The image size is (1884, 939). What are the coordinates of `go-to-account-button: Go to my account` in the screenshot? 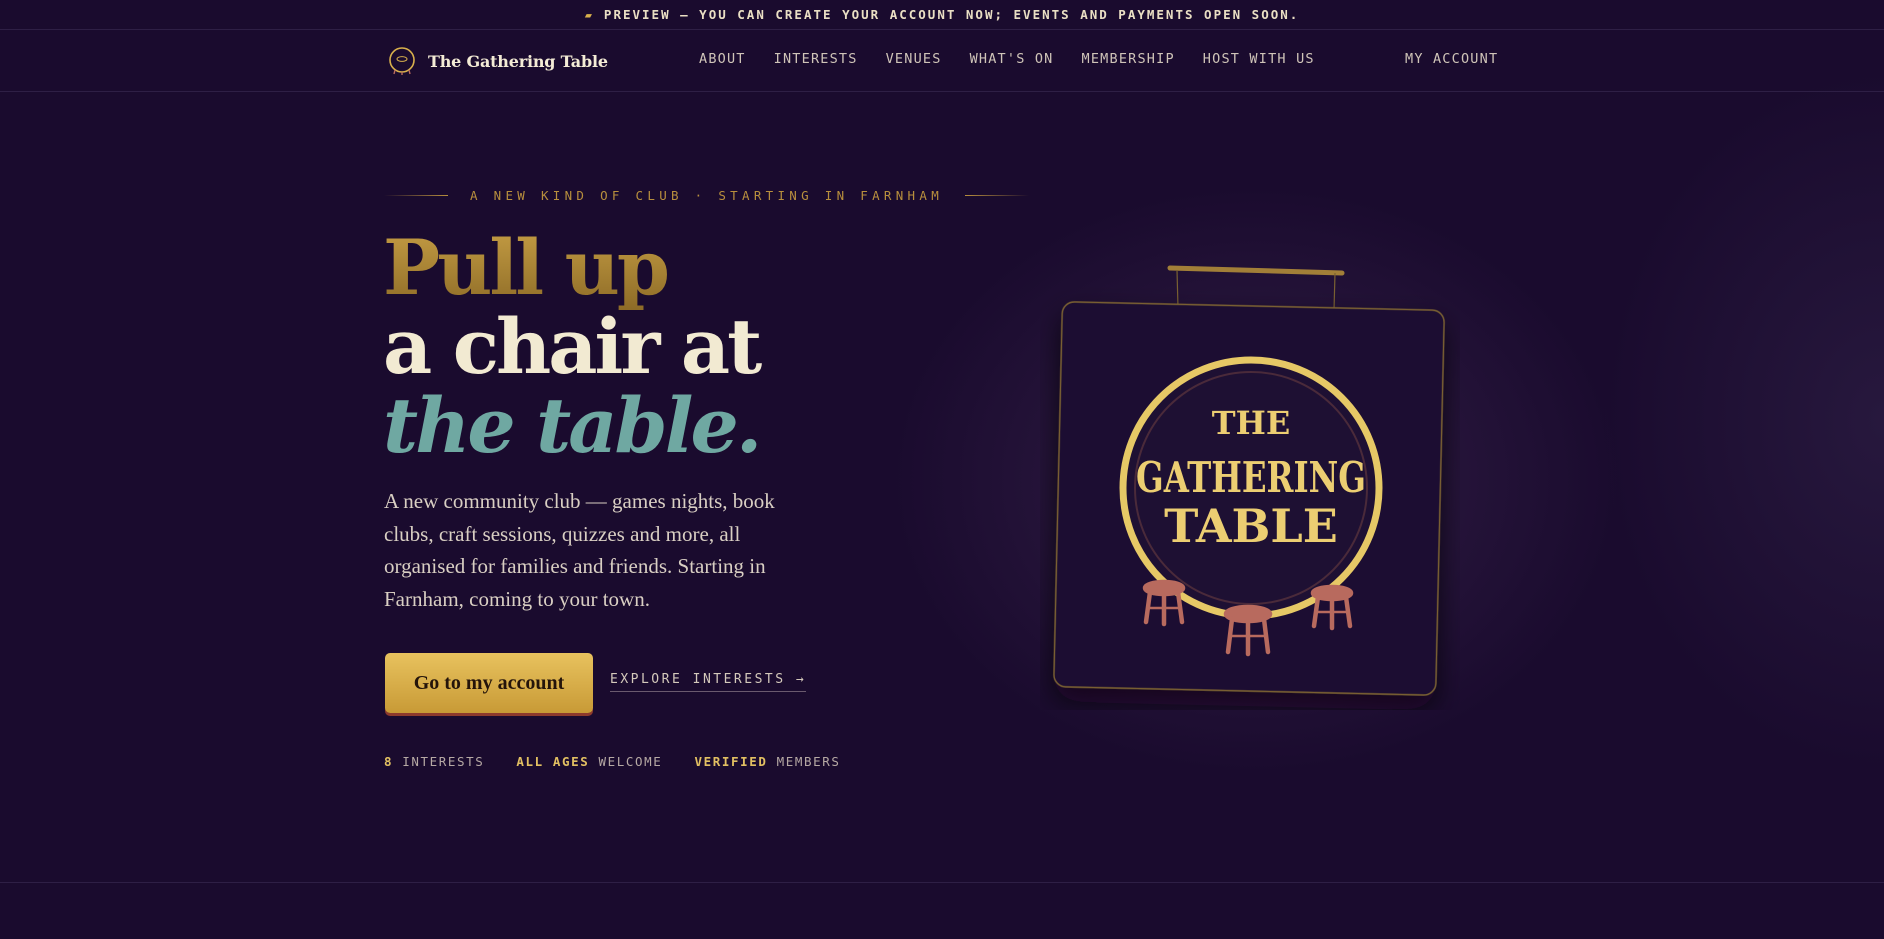 It's located at (489, 683).